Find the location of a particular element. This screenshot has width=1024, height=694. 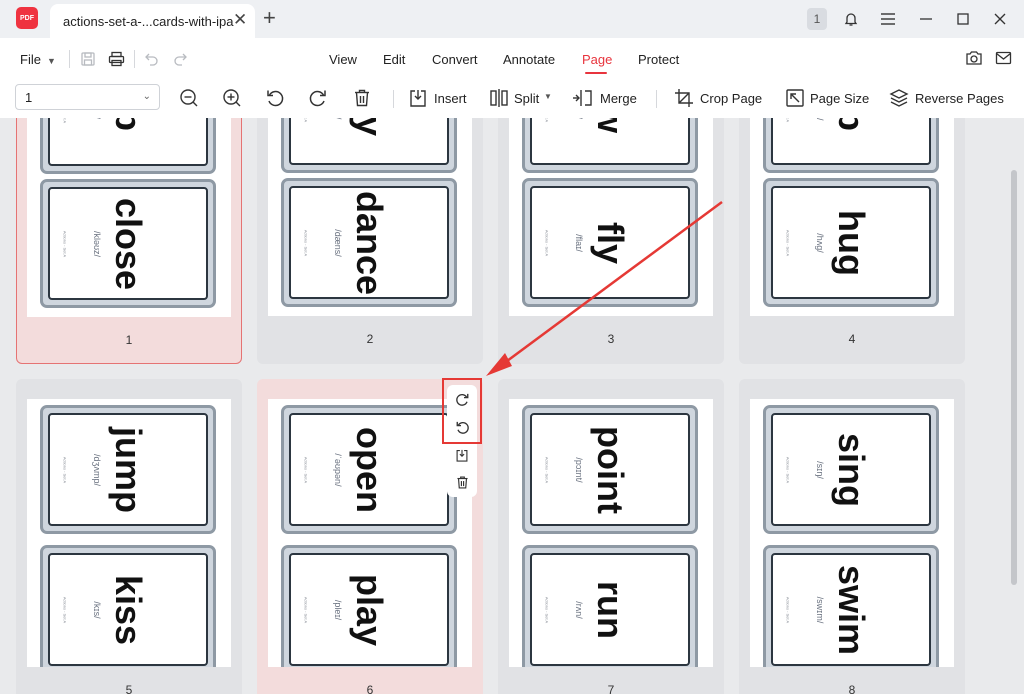

page-number-label: 6 is located at coordinates (370, 688).